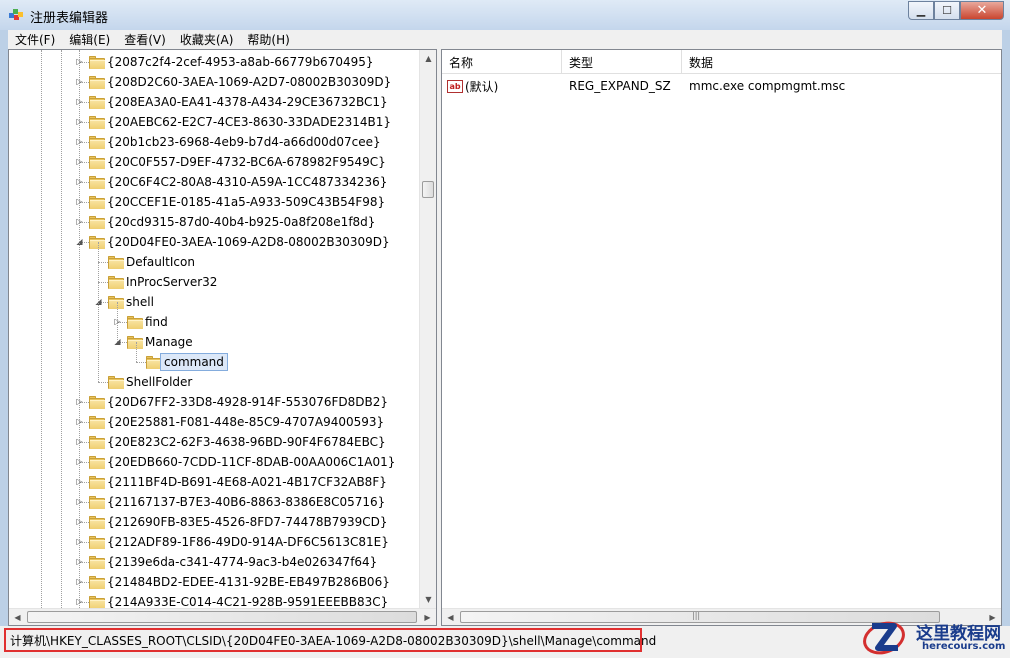 Image resolution: width=1010 pixels, height=658 pixels. I want to click on tree-item-label: shell, so click(140, 302).